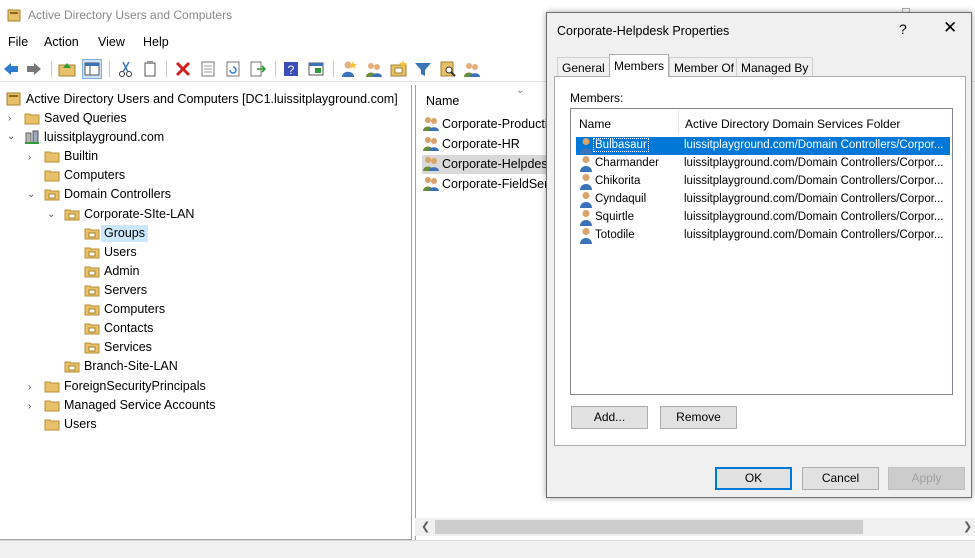 This screenshot has height=558, width=975. Describe the element at coordinates (487, 124) in the screenshot. I see `list-item-group: Corporate-Production` at that location.